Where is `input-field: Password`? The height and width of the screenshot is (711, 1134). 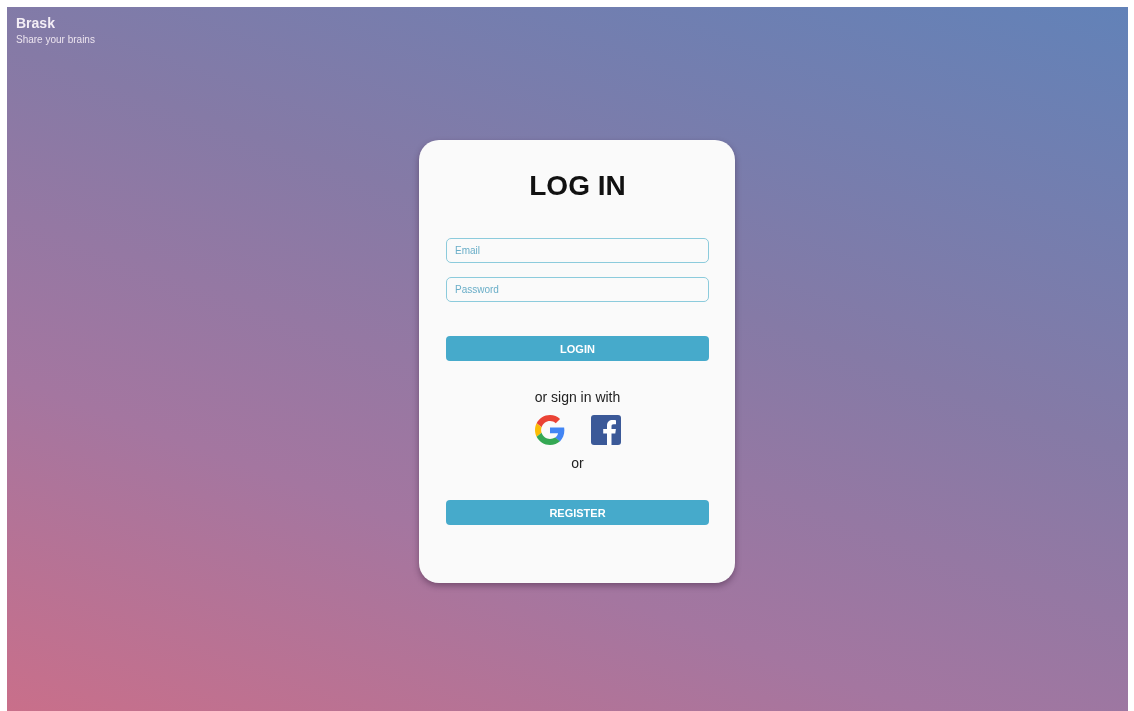 input-field: Password is located at coordinates (577, 289).